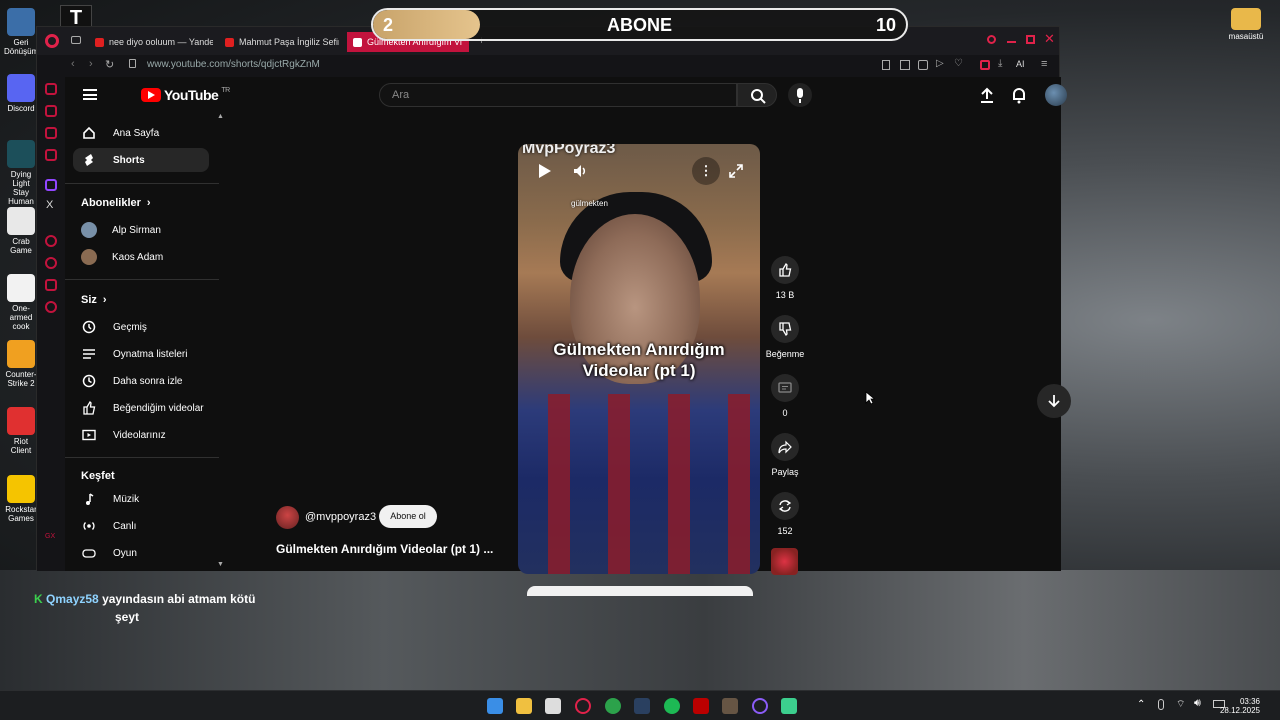 Image resolution: width=1280 pixels, height=720 pixels. I want to click on start-windows-icon, so click(495, 706).